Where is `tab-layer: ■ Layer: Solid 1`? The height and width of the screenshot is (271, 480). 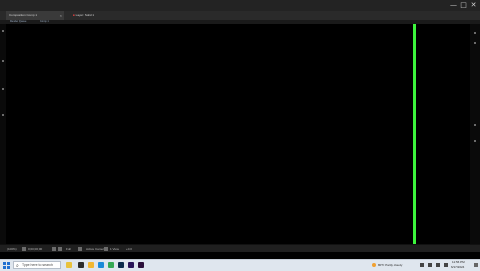 tab-layer: ■ Layer: Solid 1 is located at coordinates (90, 15).